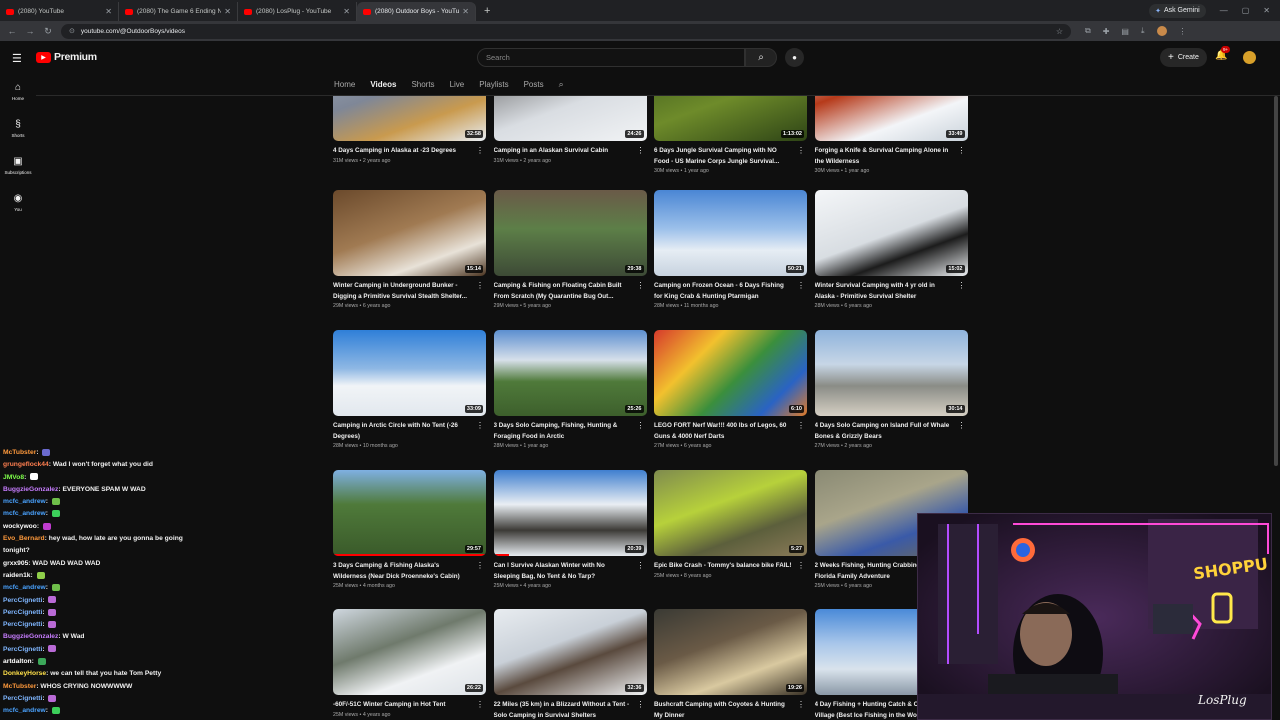 This screenshot has width=1280, height=720. Describe the element at coordinates (1223, 53) in the screenshot. I see `notifications-button: 🔔 9+` at that location.